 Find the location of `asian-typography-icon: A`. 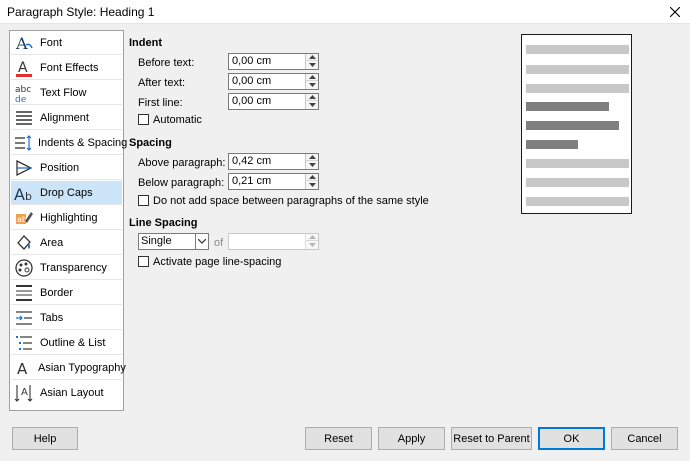

asian-typography-icon: A is located at coordinates (23, 368).